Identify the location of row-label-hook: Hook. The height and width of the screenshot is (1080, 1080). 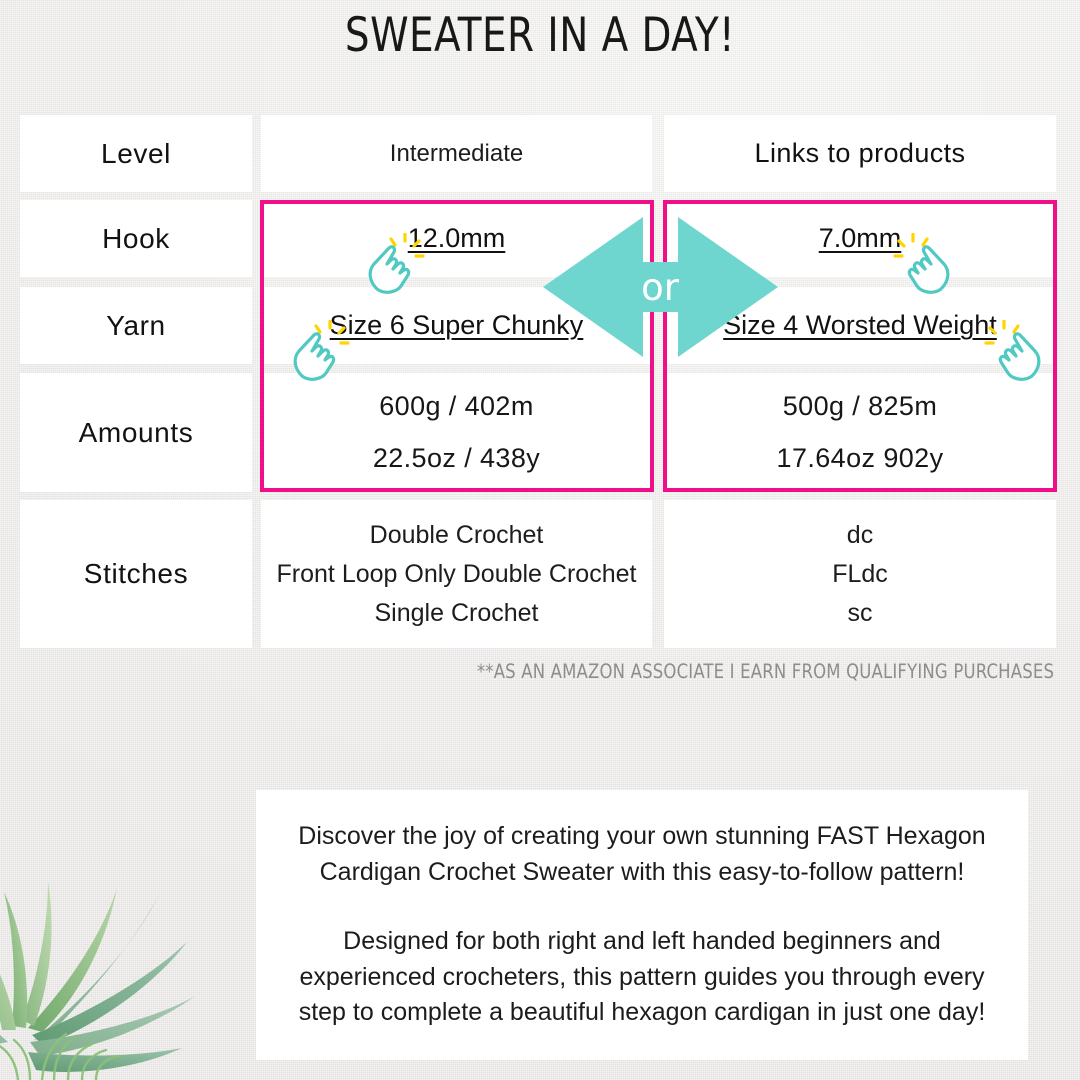
(136, 238).